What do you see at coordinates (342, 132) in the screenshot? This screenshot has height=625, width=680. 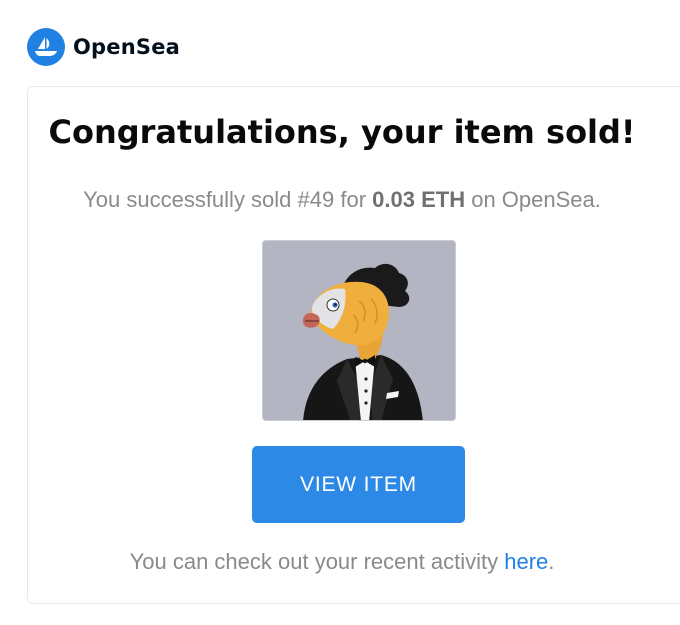 I see `headline: Congratulations, your item sold!` at bounding box center [342, 132].